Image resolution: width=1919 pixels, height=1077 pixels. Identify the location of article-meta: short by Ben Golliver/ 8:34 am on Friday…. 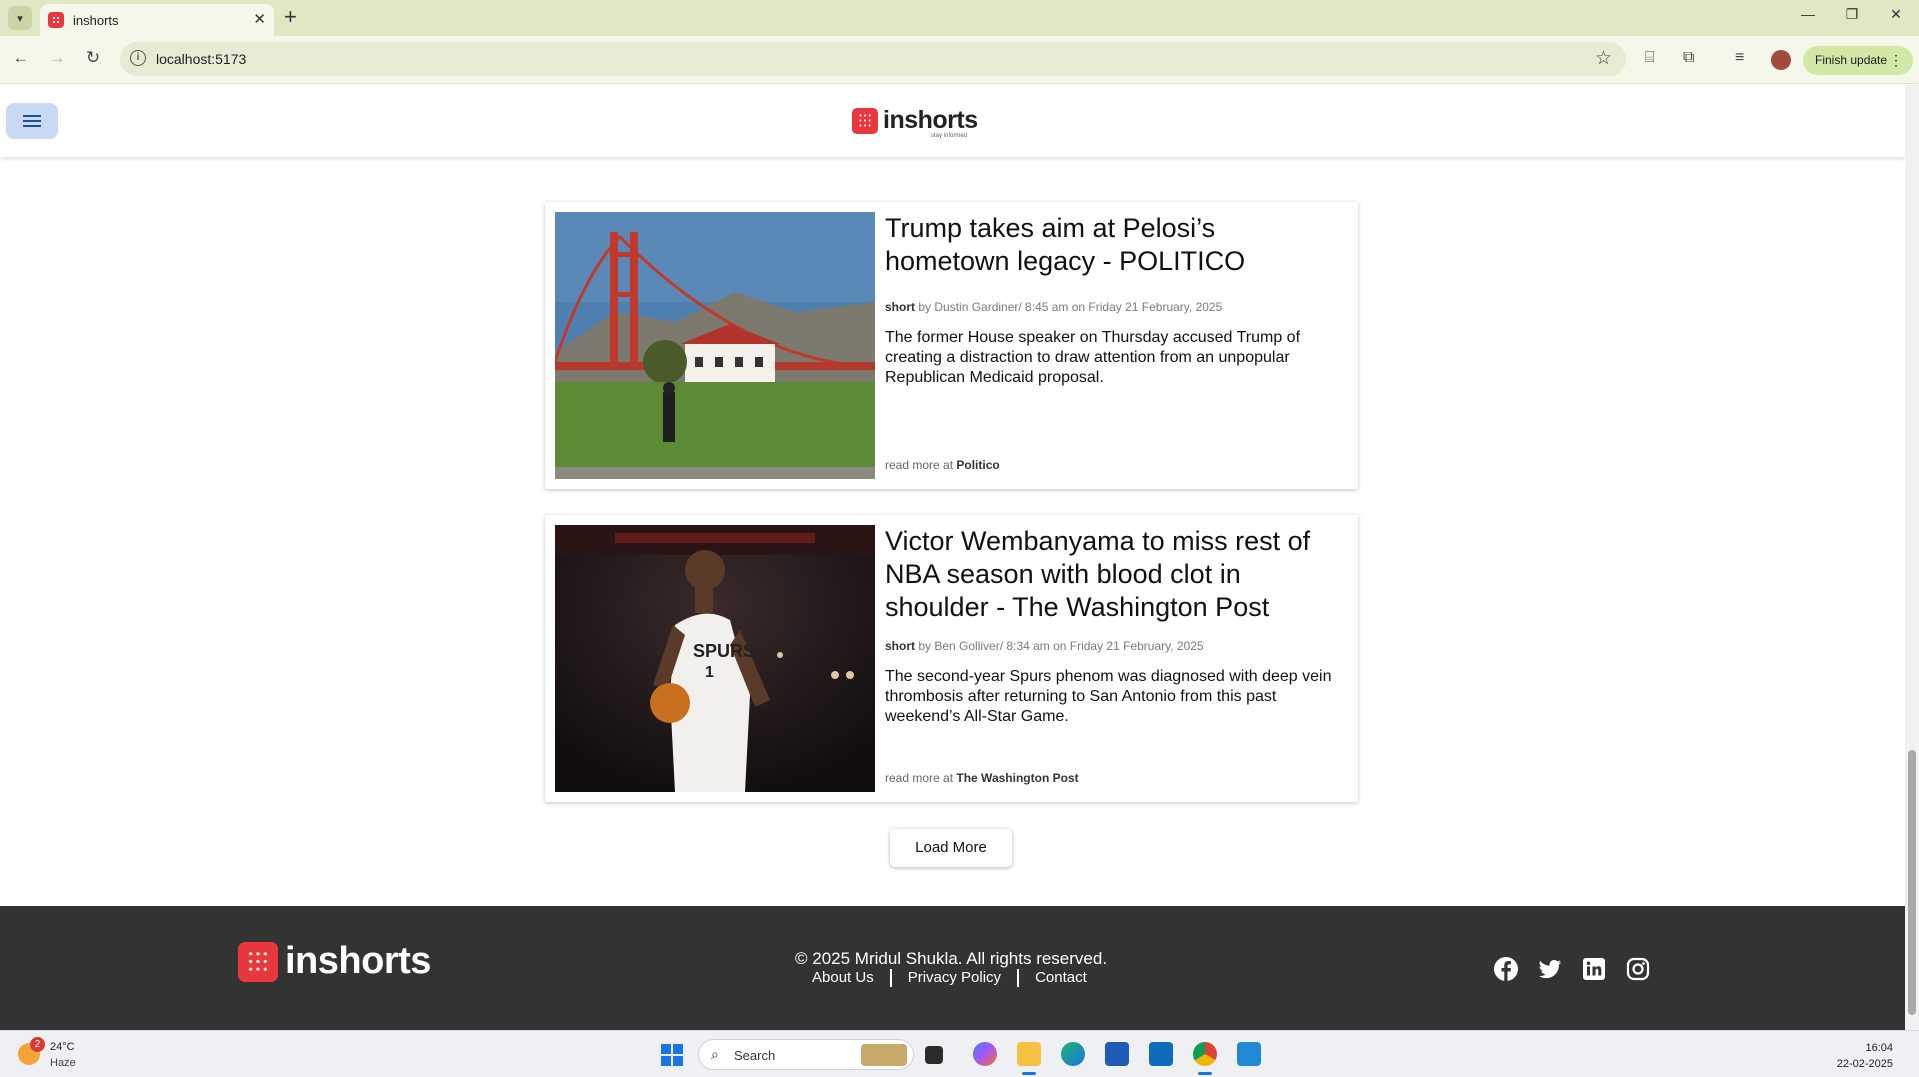
(1044, 646).